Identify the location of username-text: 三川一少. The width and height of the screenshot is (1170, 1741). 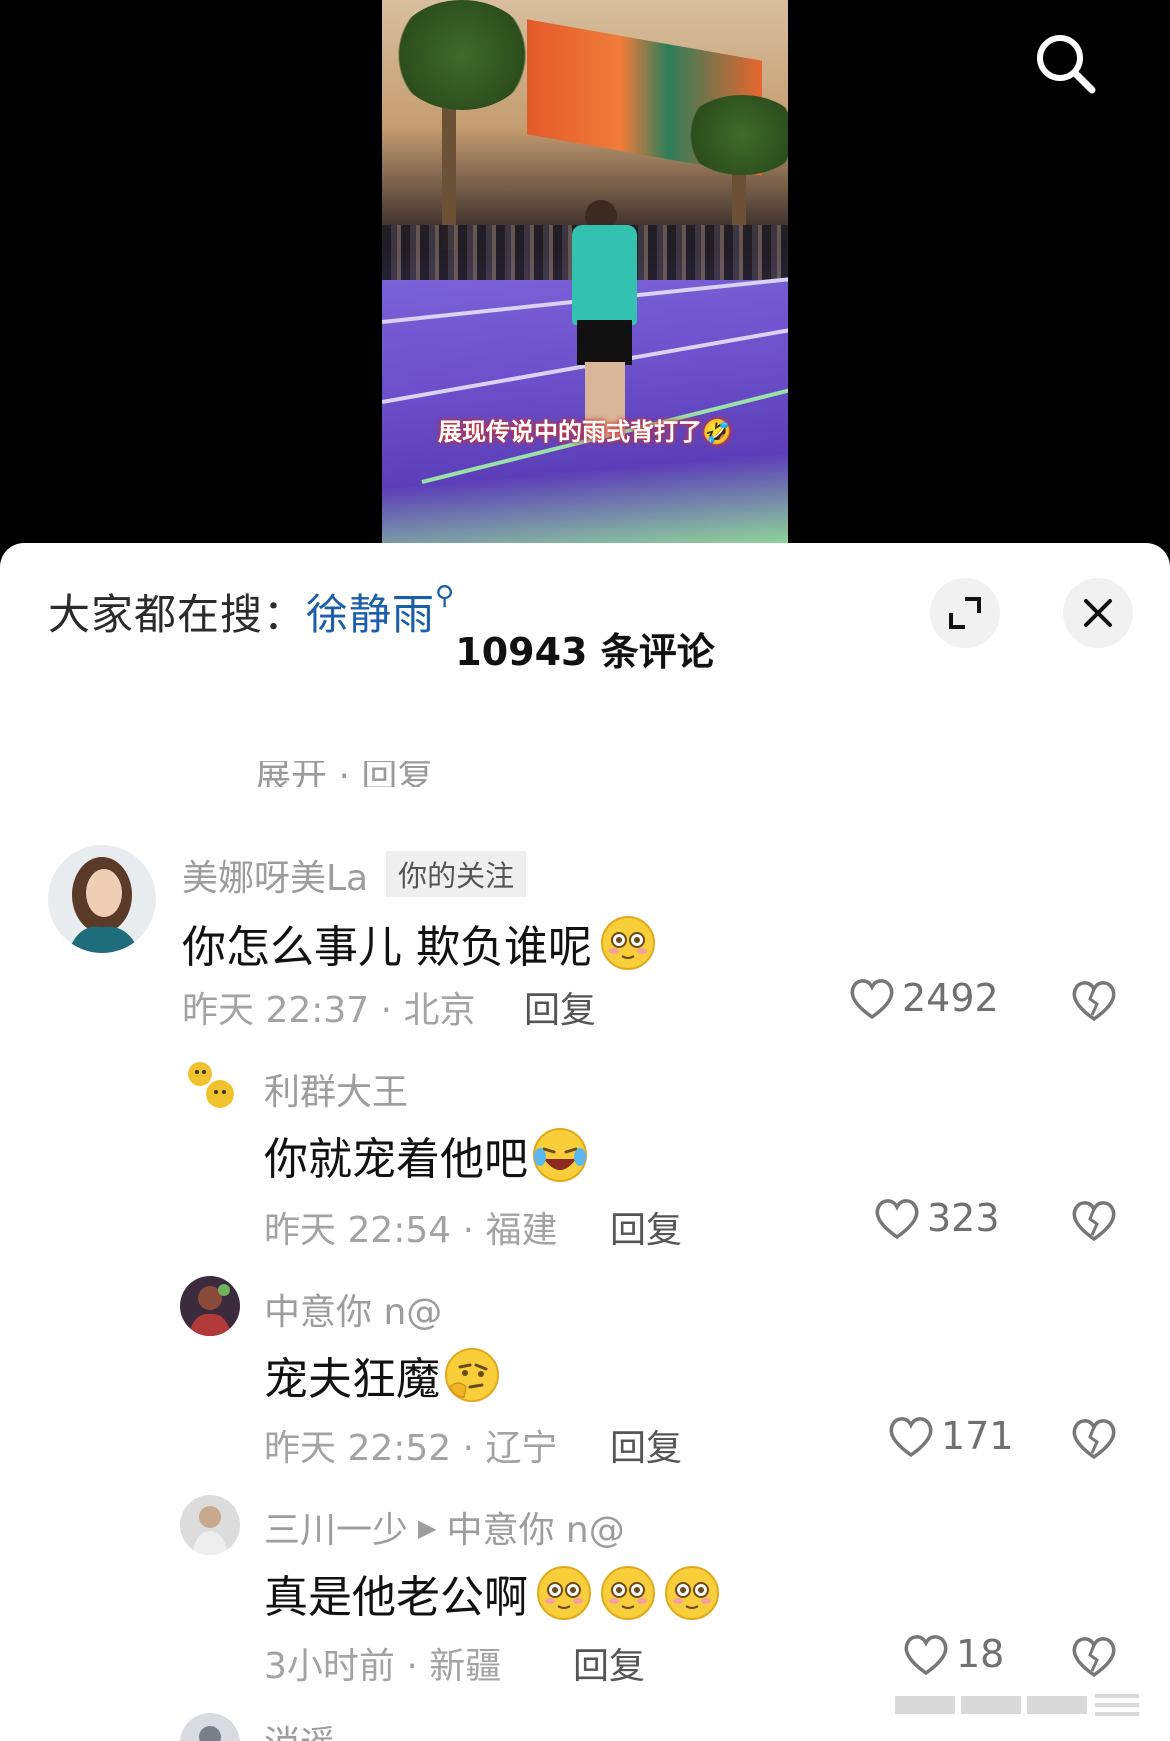
(336, 1530).